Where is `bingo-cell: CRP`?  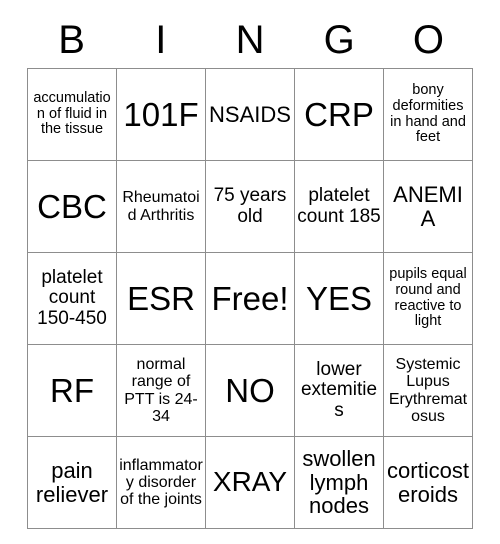
bingo-cell: CRP is located at coordinates (339, 114).